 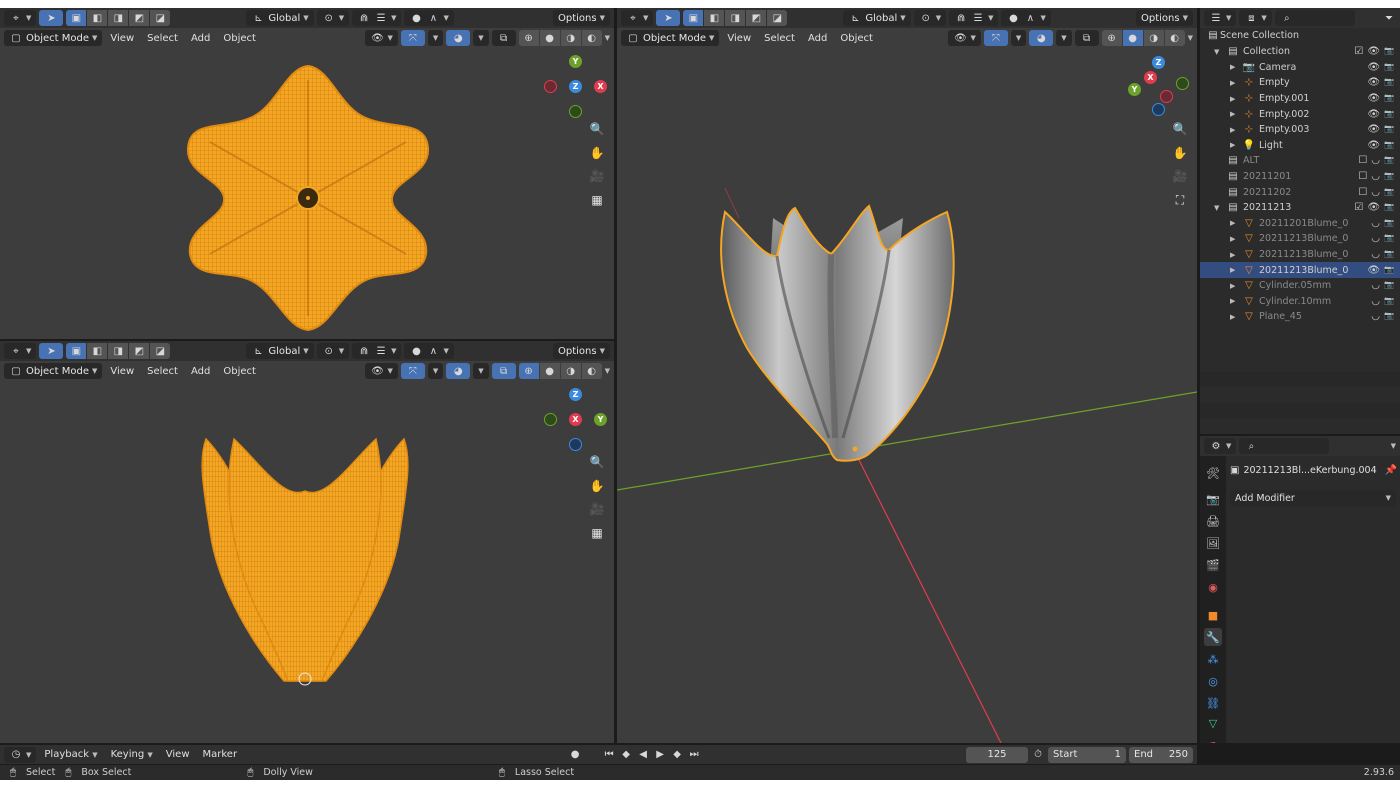 I want to click on flower-front-wireframe, so click(x=305, y=562).